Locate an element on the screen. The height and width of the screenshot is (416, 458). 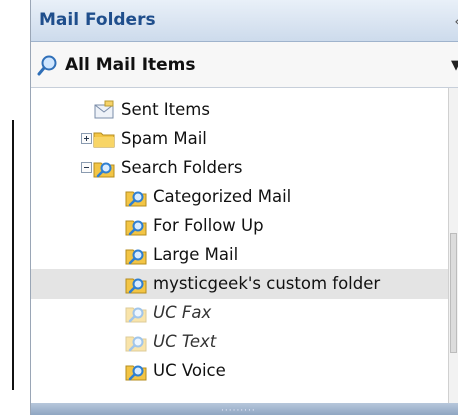
sent-folder-icon is located at coordinates (104, 110).